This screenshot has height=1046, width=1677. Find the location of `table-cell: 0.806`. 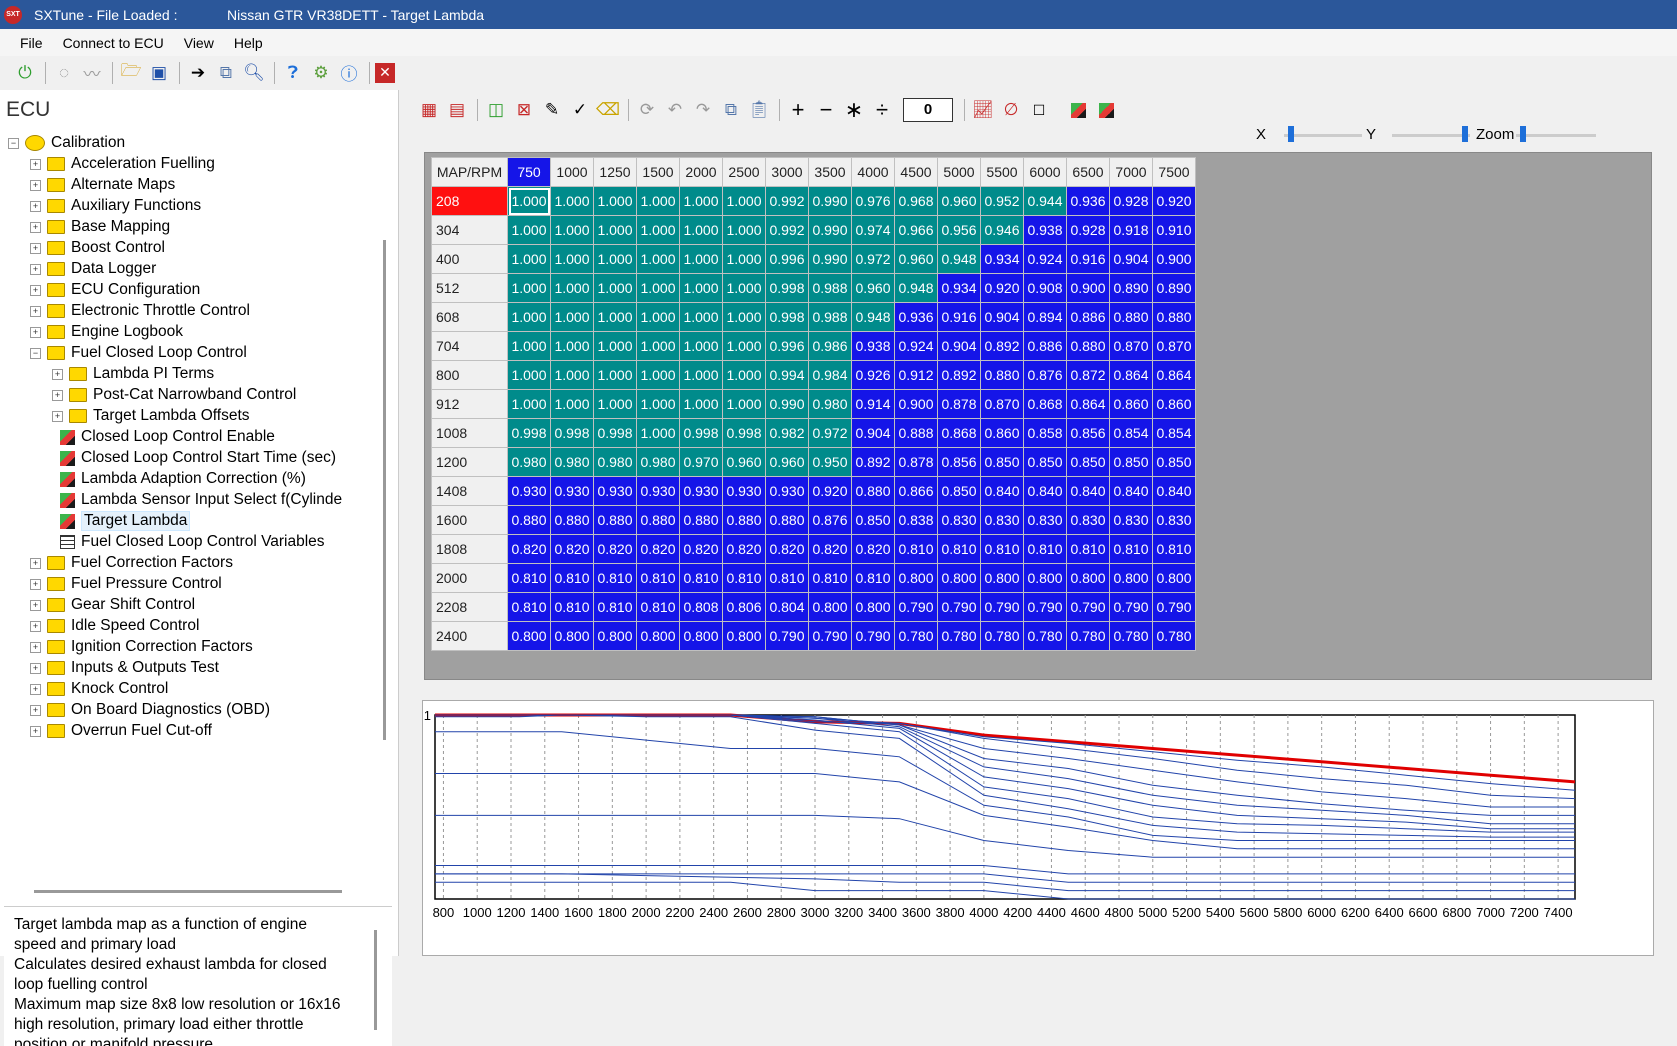

table-cell: 0.806 is located at coordinates (744, 607).